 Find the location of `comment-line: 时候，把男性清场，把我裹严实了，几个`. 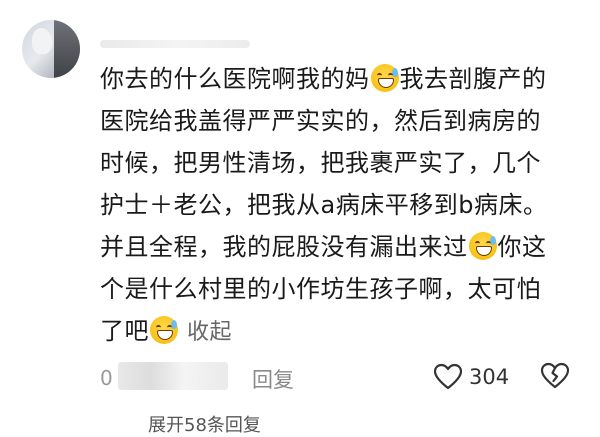

comment-line: 时候，把男性清场，把我裹严实了，几个 is located at coordinates (320, 163).